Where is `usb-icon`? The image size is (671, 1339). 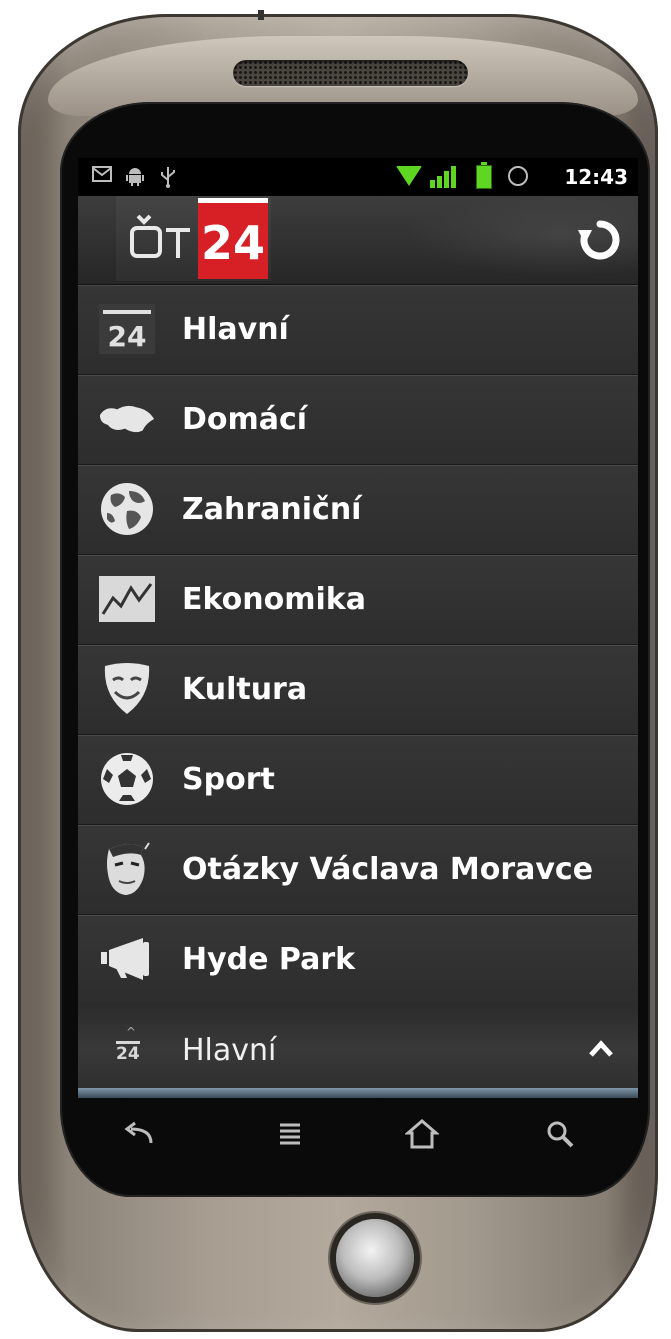
usb-icon is located at coordinates (168, 180).